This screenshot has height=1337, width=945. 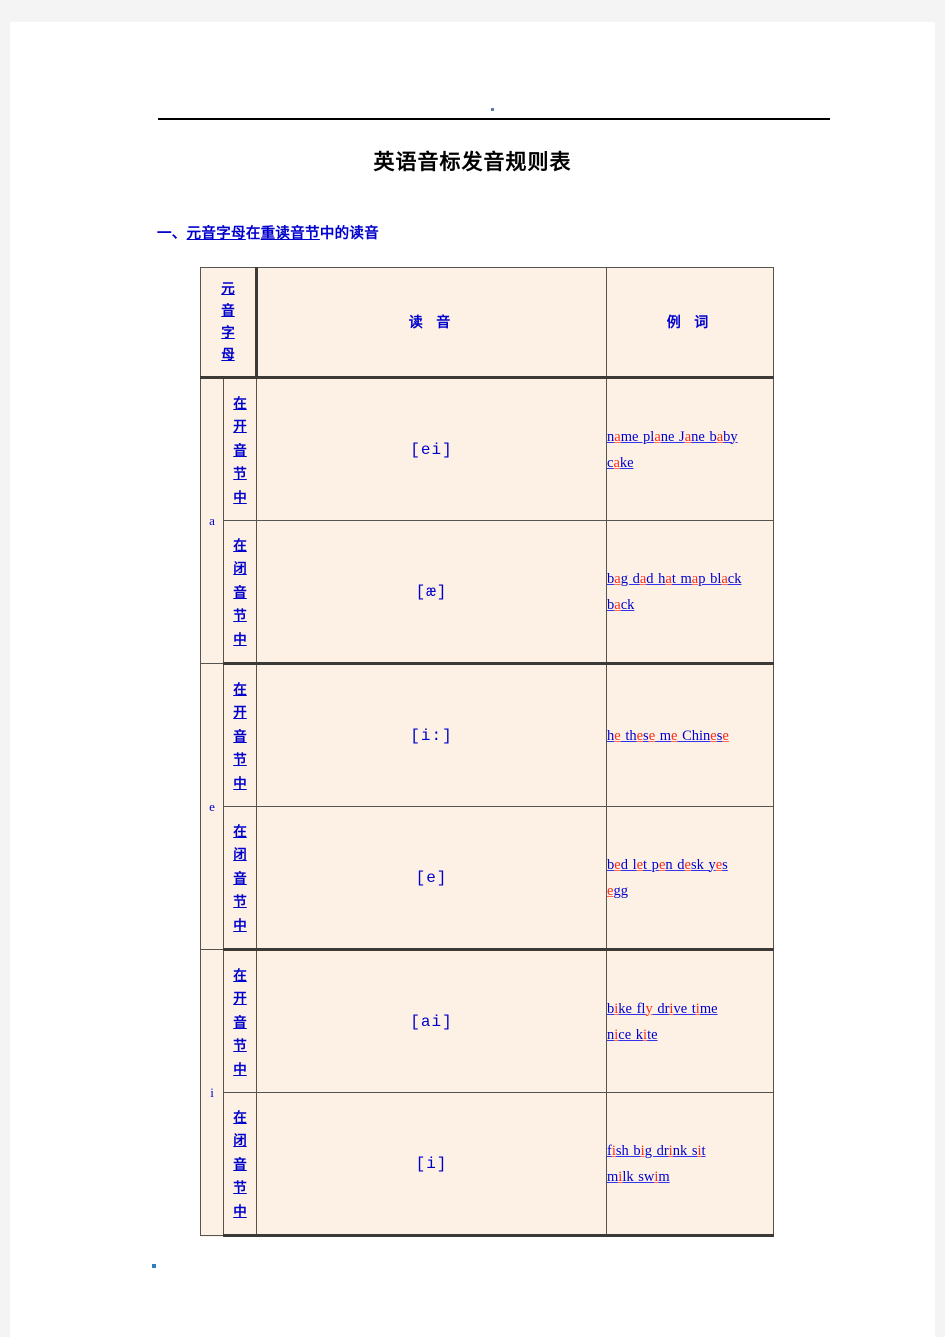 I want to click on example-words-text: fish big drink sit milk swim, so click(x=690, y=1164).